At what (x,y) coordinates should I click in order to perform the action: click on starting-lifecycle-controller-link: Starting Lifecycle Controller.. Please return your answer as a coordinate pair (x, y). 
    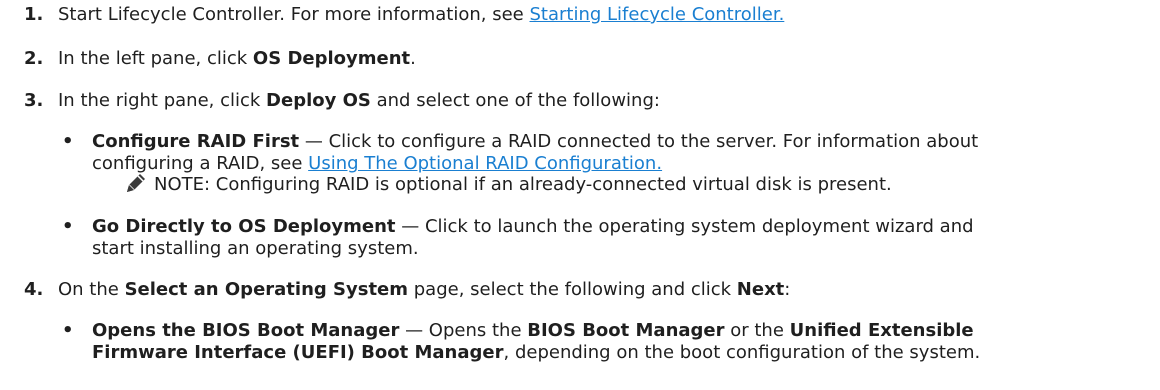
    Looking at the image, I should click on (656, 14).